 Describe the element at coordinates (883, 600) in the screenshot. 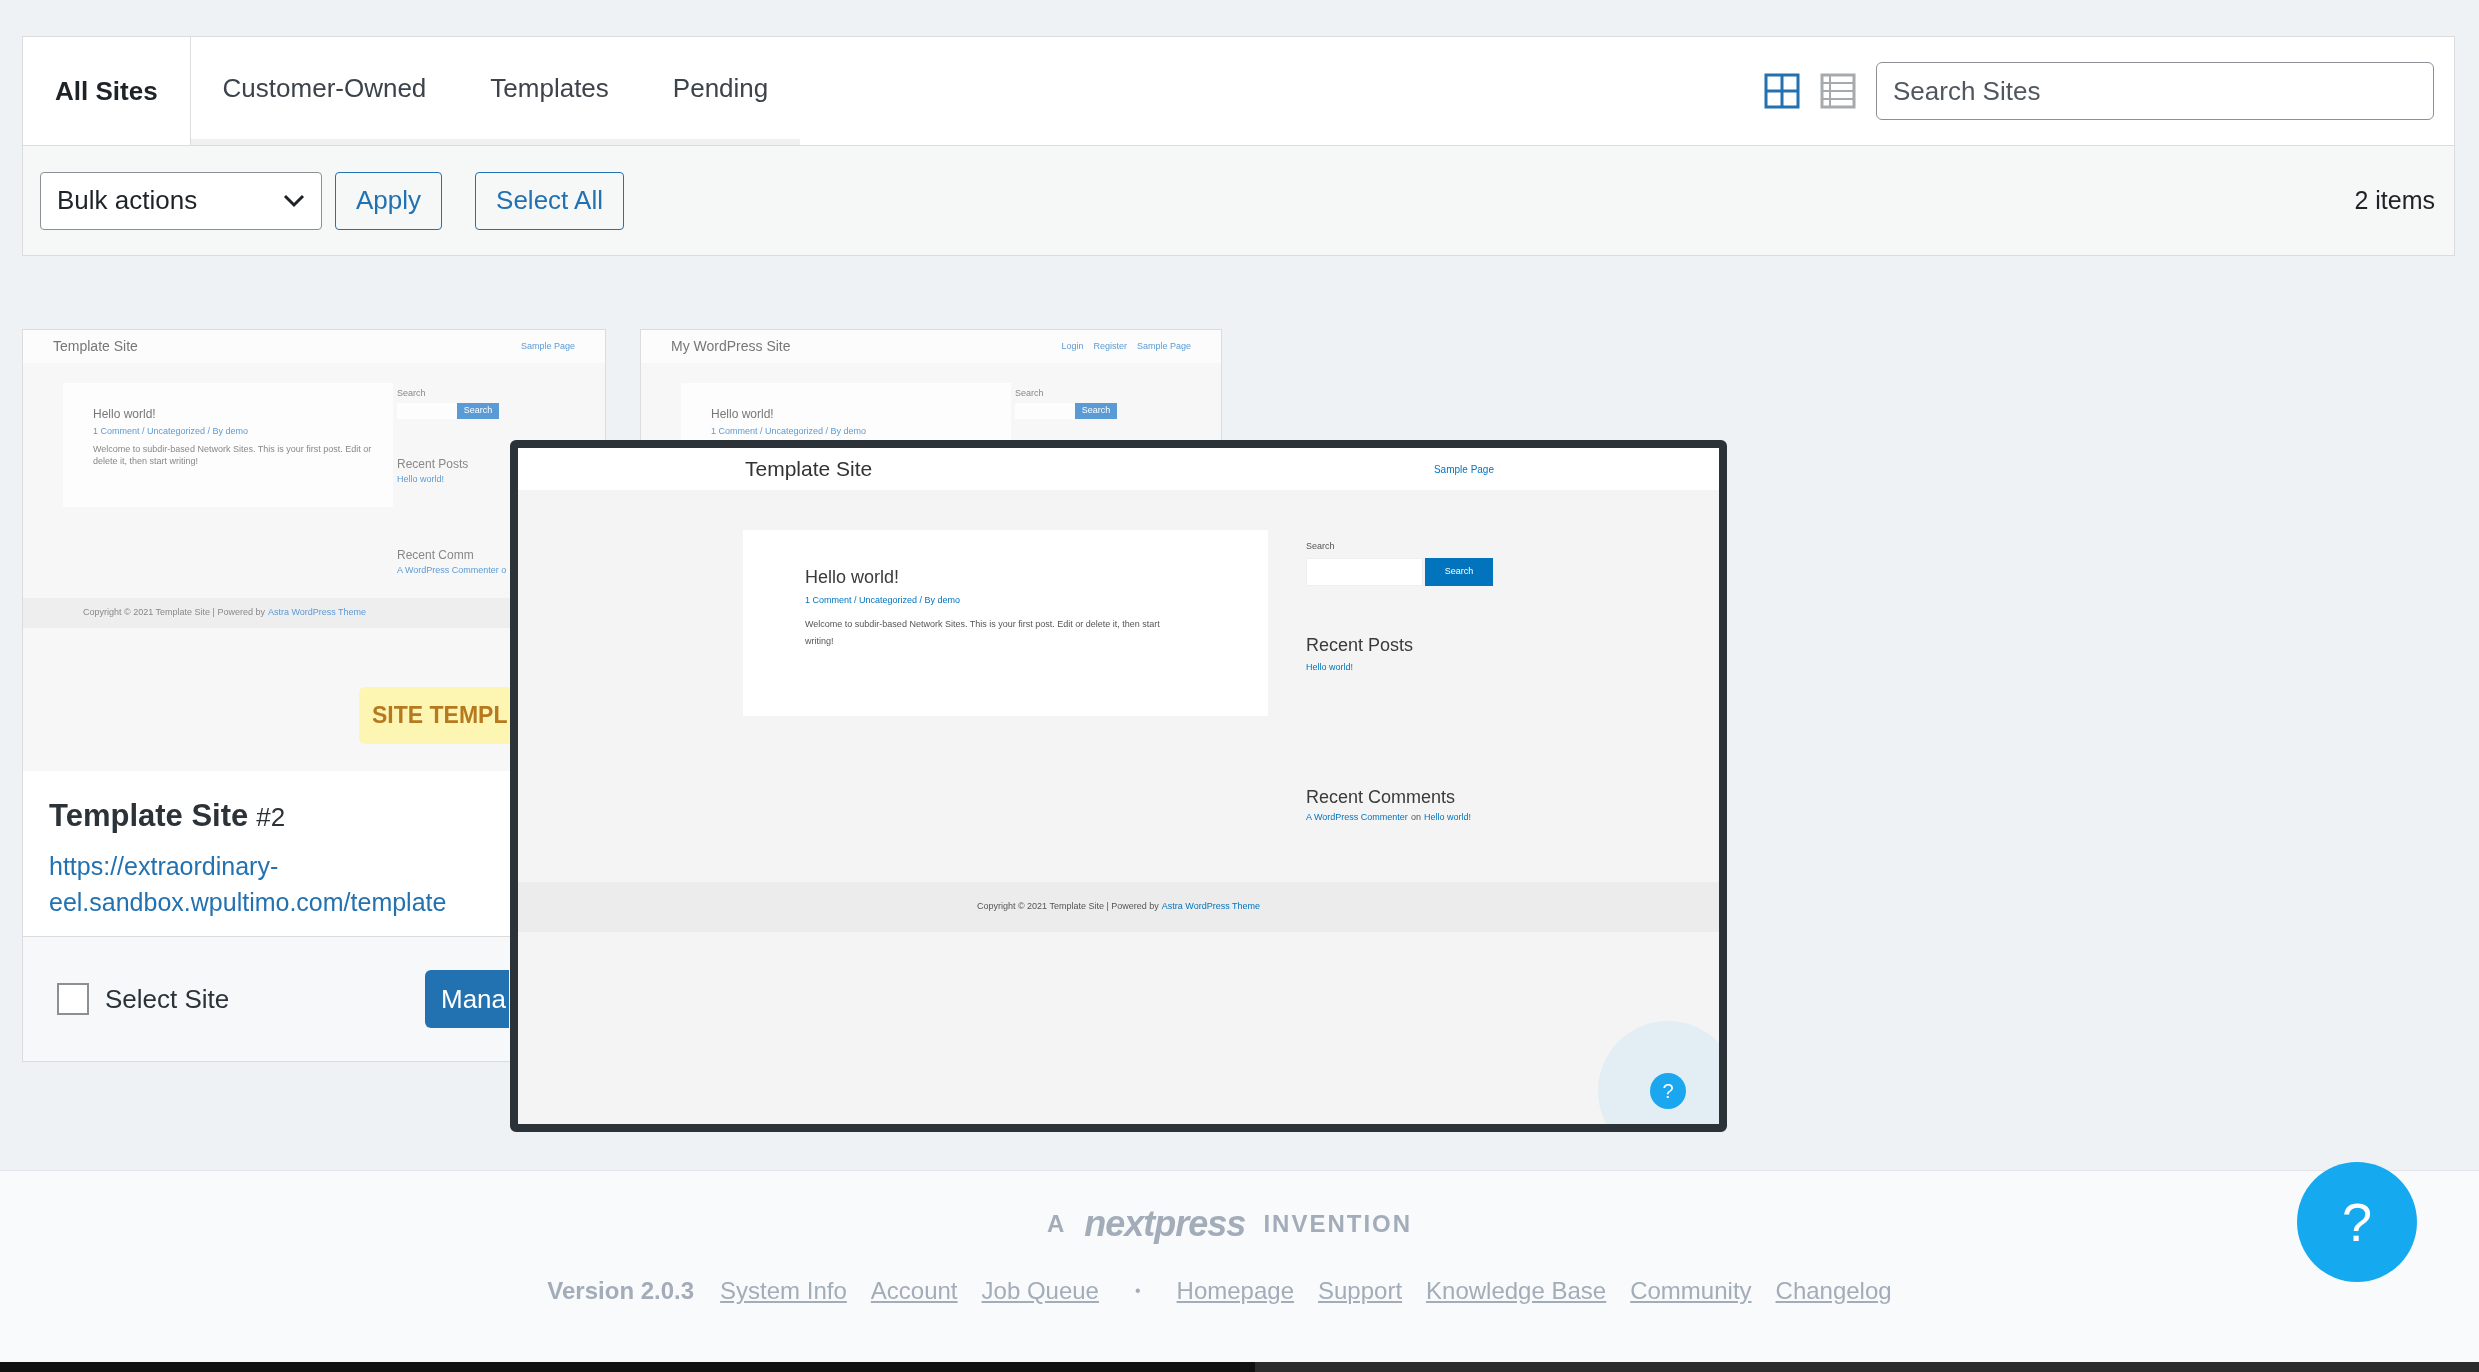

I see `preview-post-meta: 1 Comment / Uncategorized / By demo` at that location.